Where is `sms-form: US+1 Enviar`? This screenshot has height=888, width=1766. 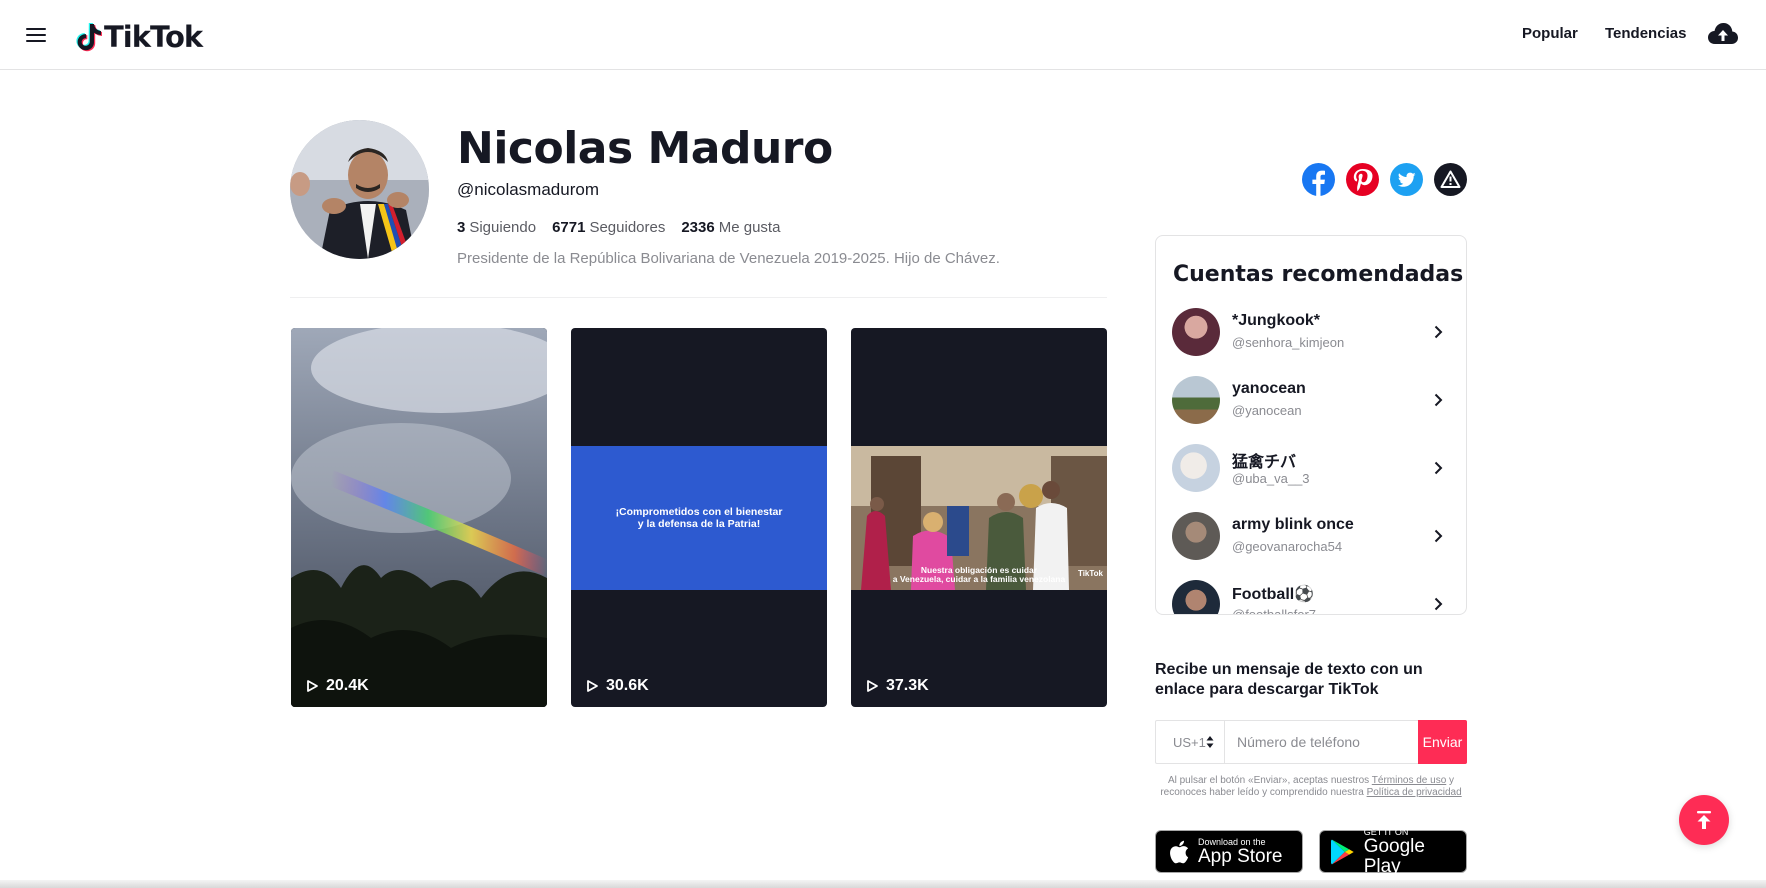 sms-form: US+1 Enviar is located at coordinates (1311, 742).